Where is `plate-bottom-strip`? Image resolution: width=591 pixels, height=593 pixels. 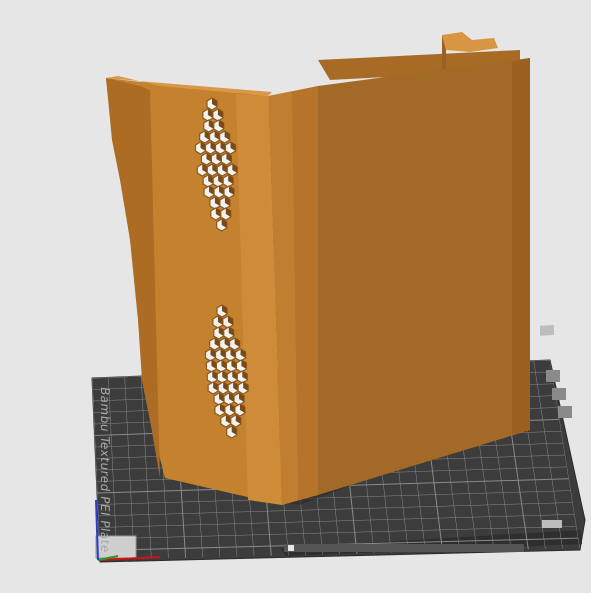
plate-bottom-strip is located at coordinates (404, 548).